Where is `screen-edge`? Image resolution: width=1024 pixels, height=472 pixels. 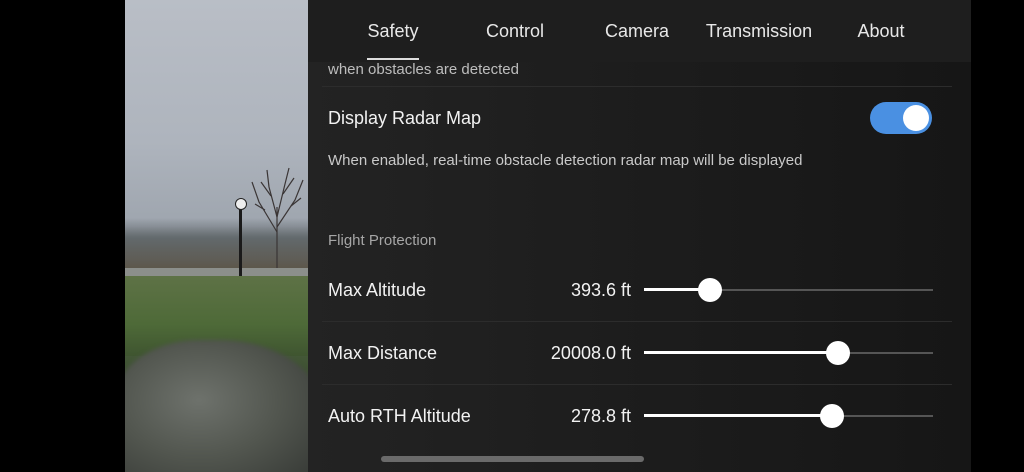 screen-edge is located at coordinates (997, 236).